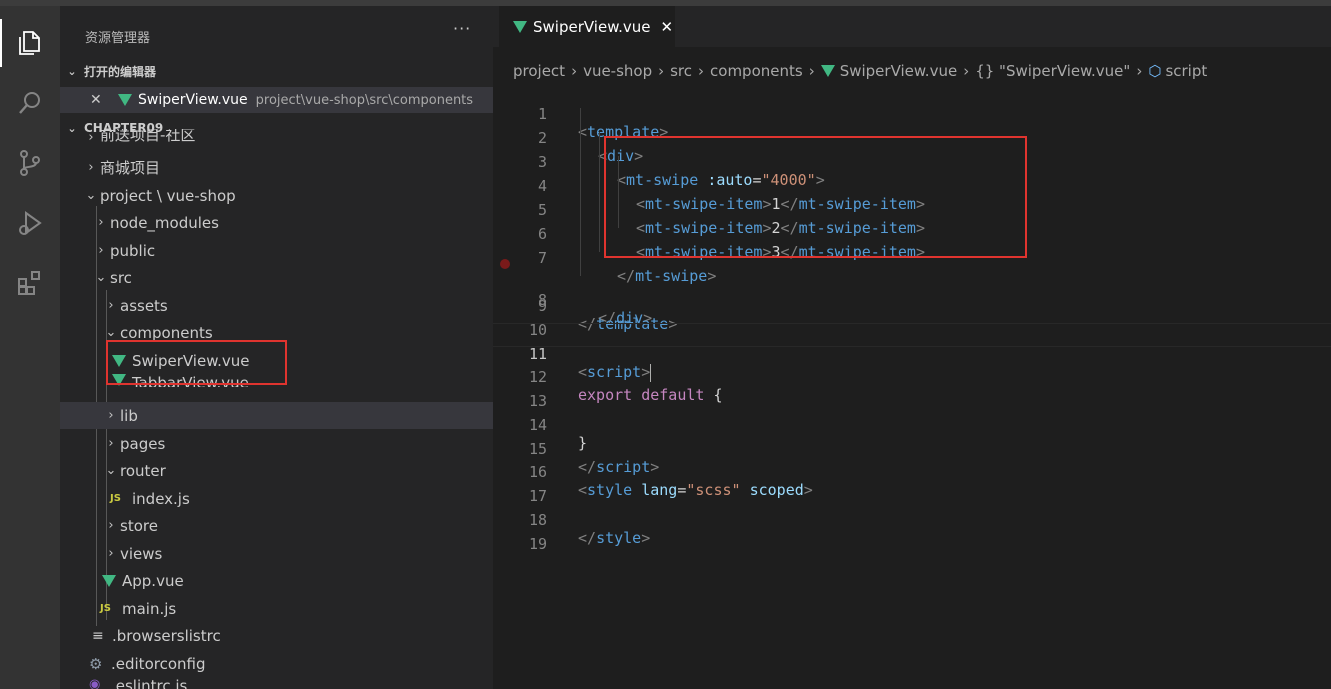  What do you see at coordinates (898, 71) in the screenshot?
I see `breadcrumb-item: SwiperView.vue` at bounding box center [898, 71].